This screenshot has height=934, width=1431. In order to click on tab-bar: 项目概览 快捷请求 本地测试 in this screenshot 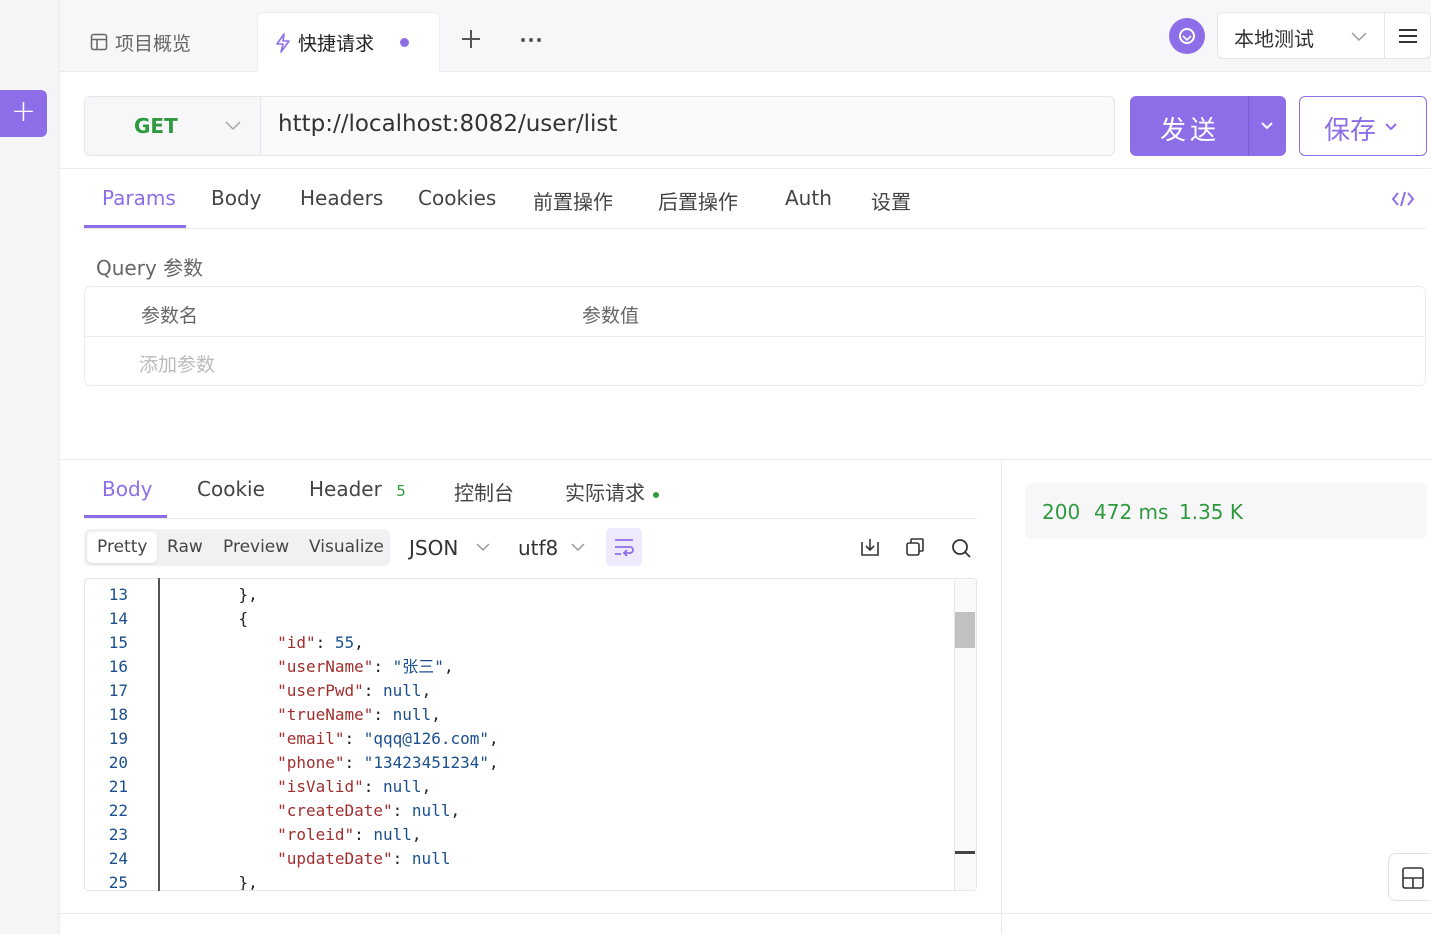, I will do `click(745, 36)`.